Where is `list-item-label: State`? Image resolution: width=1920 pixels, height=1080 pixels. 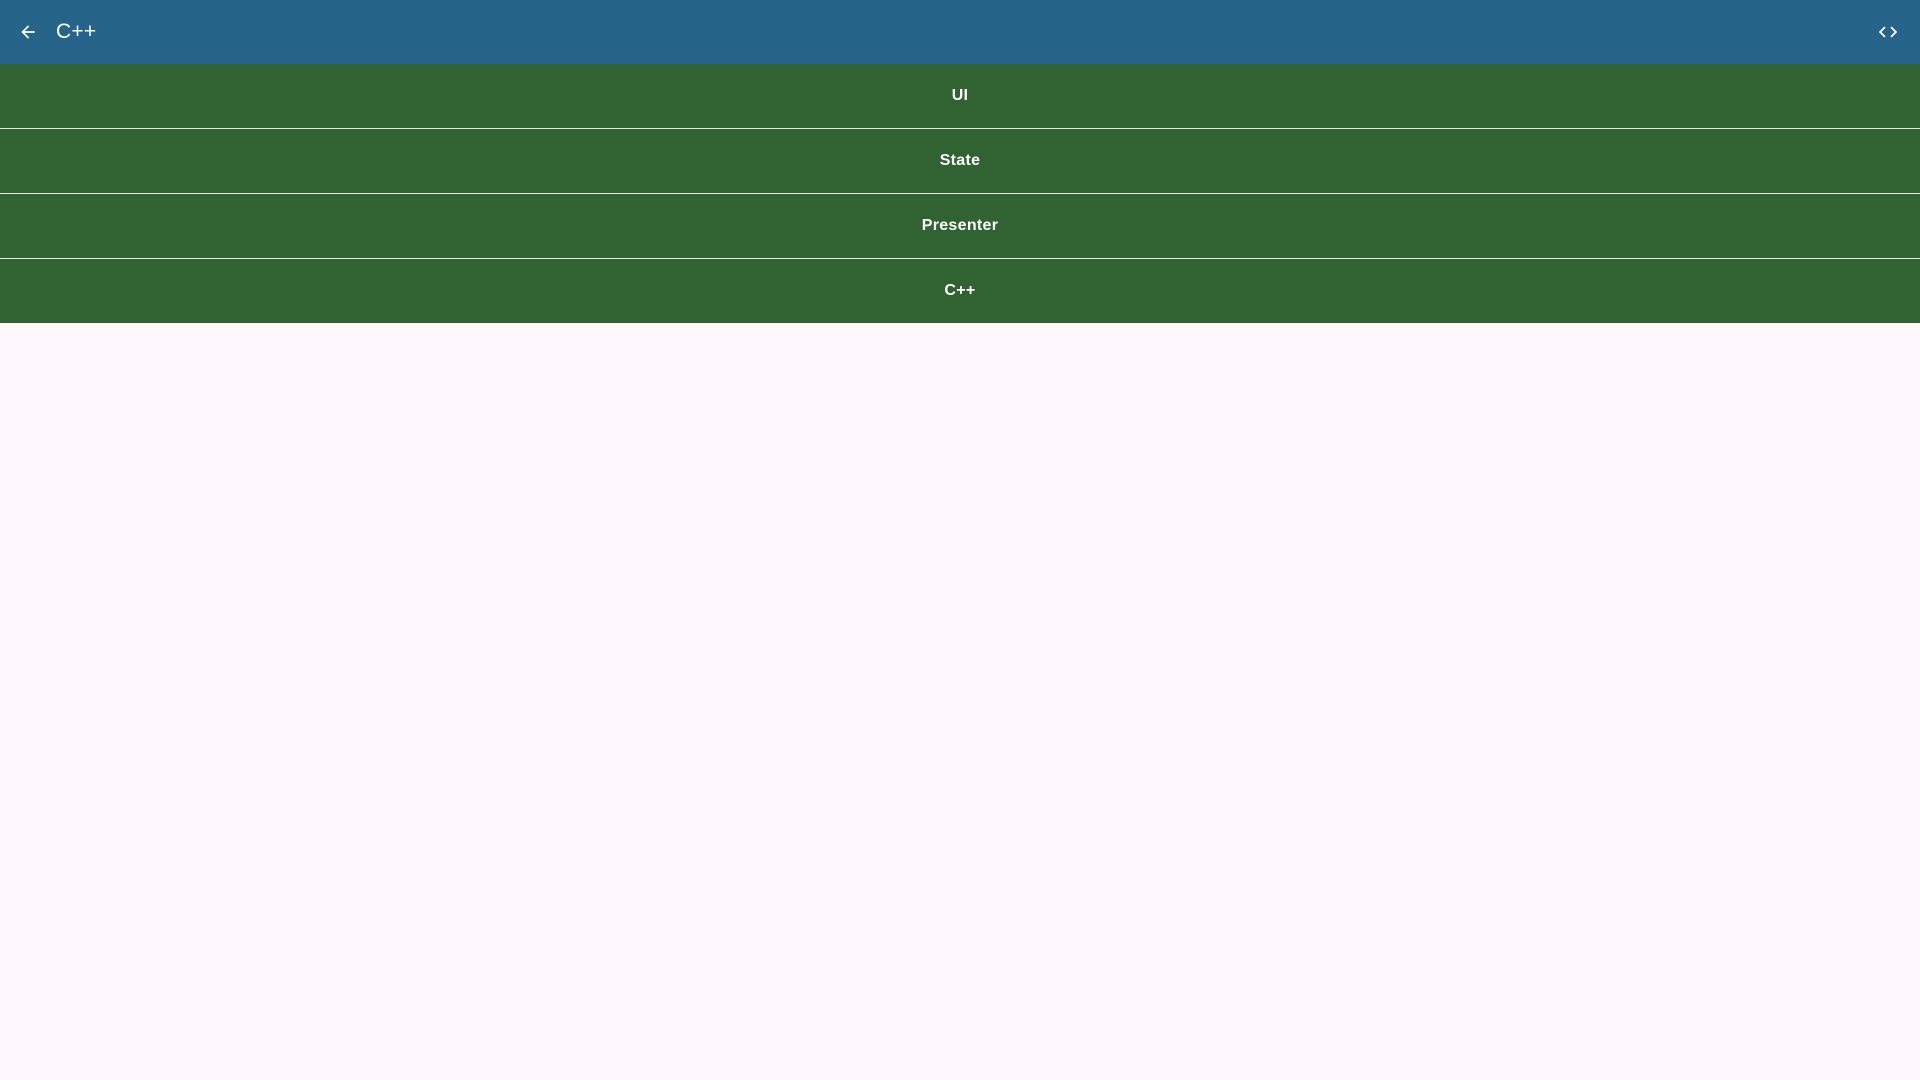
list-item-label: State is located at coordinates (960, 160).